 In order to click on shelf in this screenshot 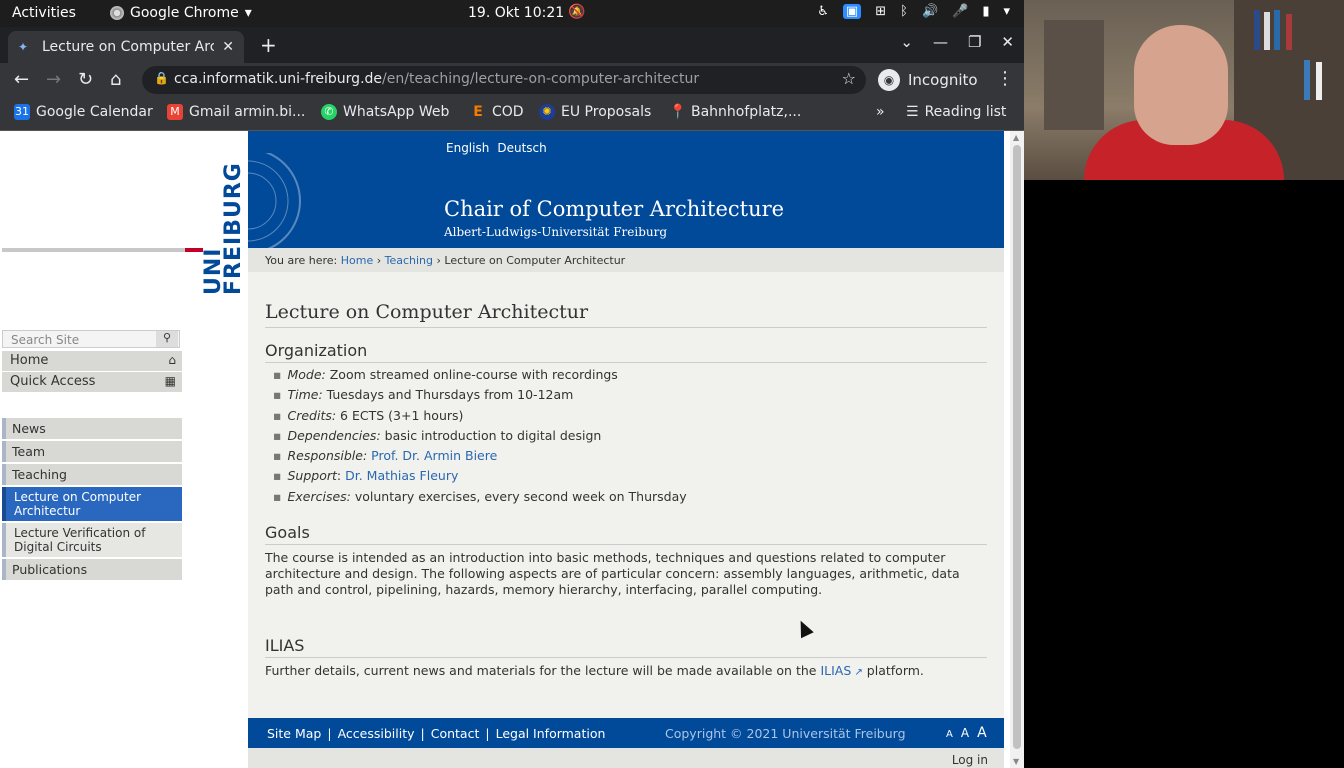, I will do `click(1074, 75)`.